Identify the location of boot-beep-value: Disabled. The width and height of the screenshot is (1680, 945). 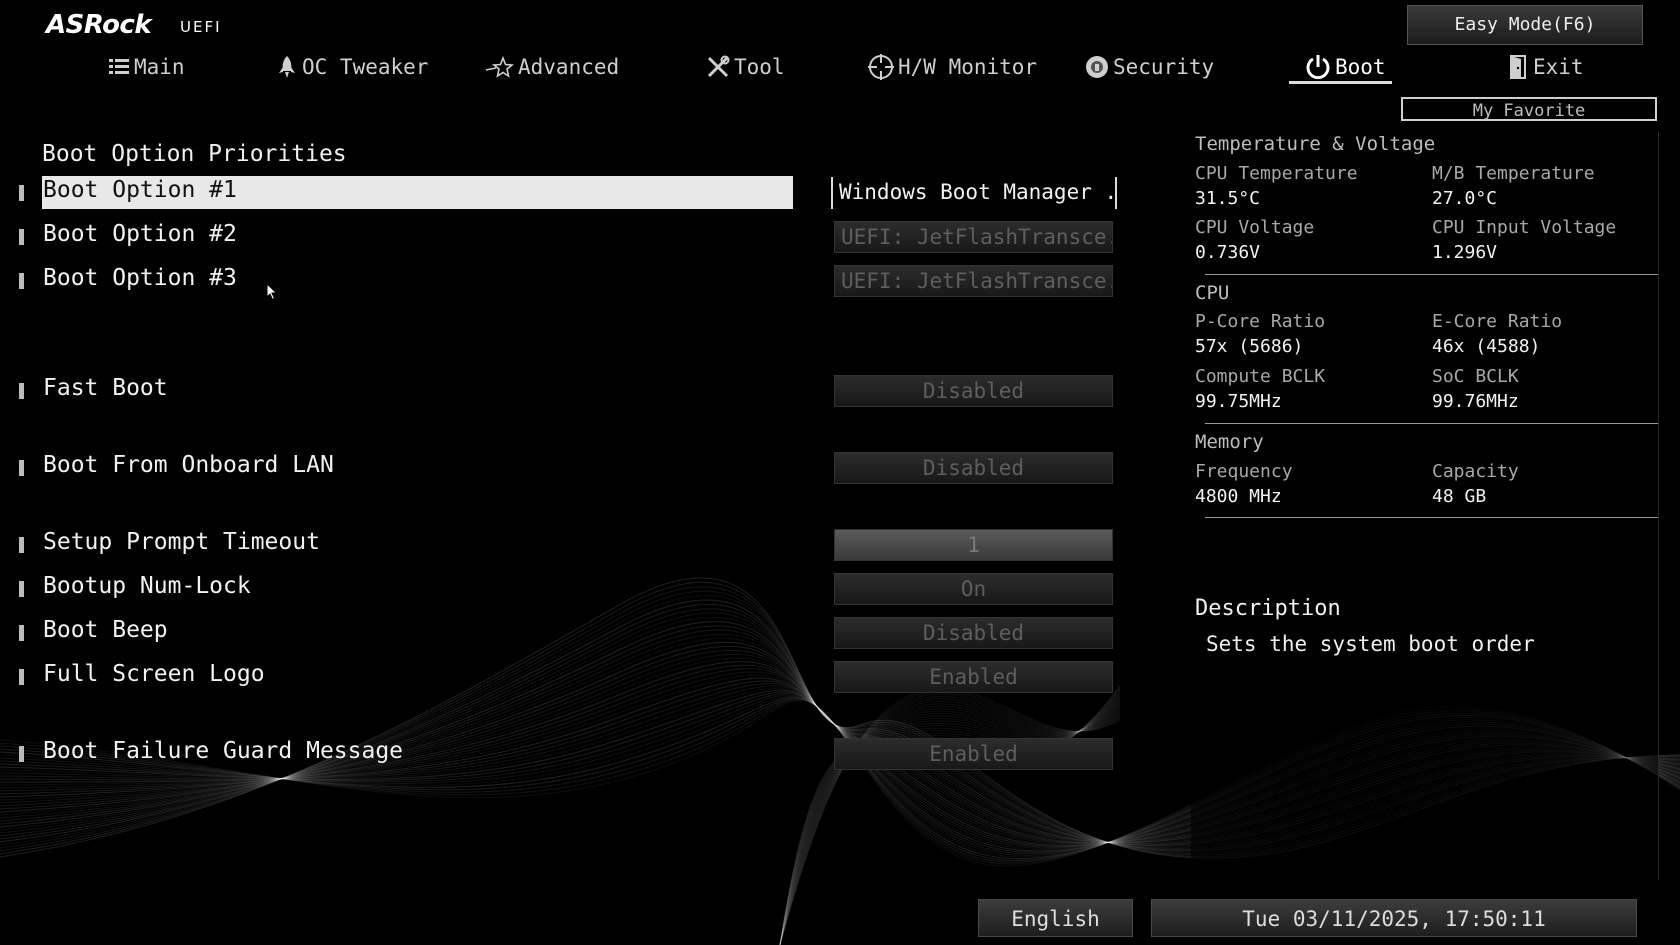
(973, 633).